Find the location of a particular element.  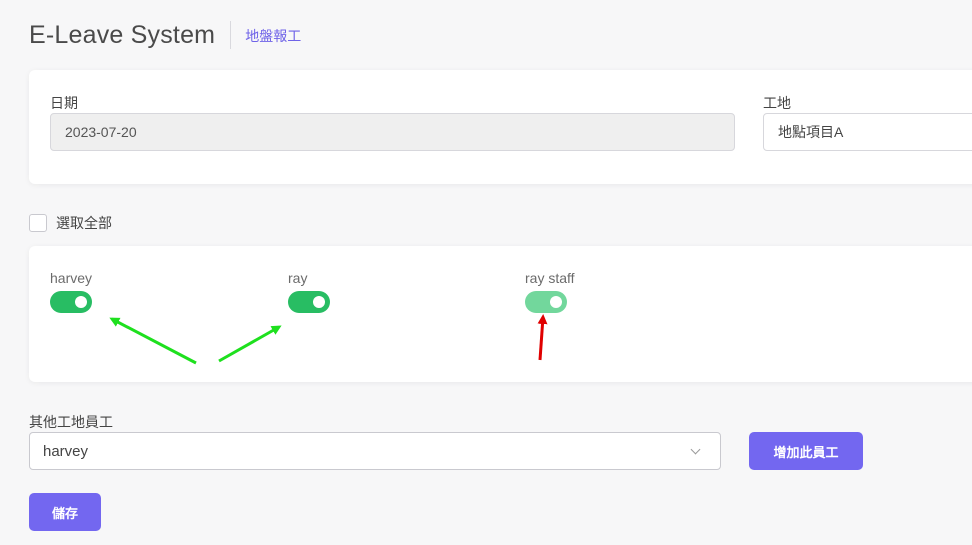

worker-item: ray staff is located at coordinates (550, 291).